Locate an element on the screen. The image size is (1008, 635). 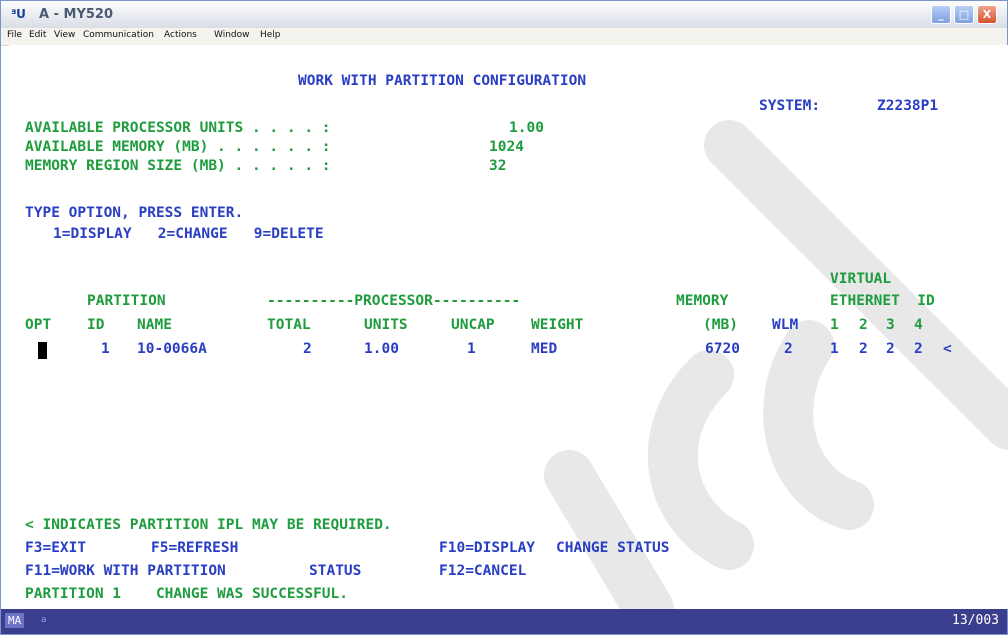
mode-indicator: MA is located at coordinates (15, 620).